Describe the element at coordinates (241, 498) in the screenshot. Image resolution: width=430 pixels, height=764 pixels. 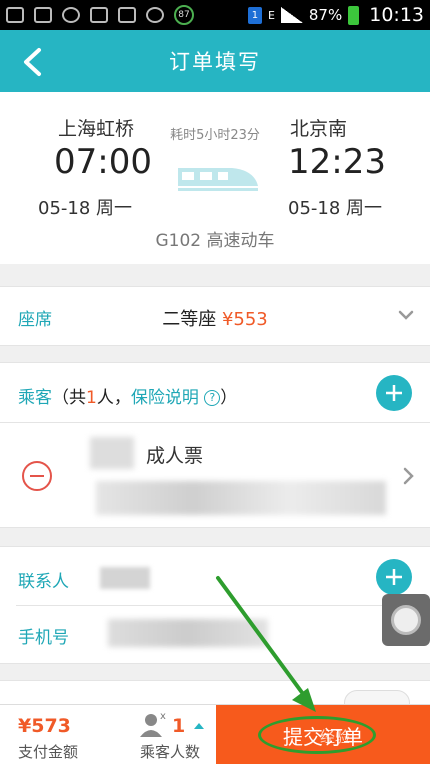
I see `blurred-id-number` at that location.